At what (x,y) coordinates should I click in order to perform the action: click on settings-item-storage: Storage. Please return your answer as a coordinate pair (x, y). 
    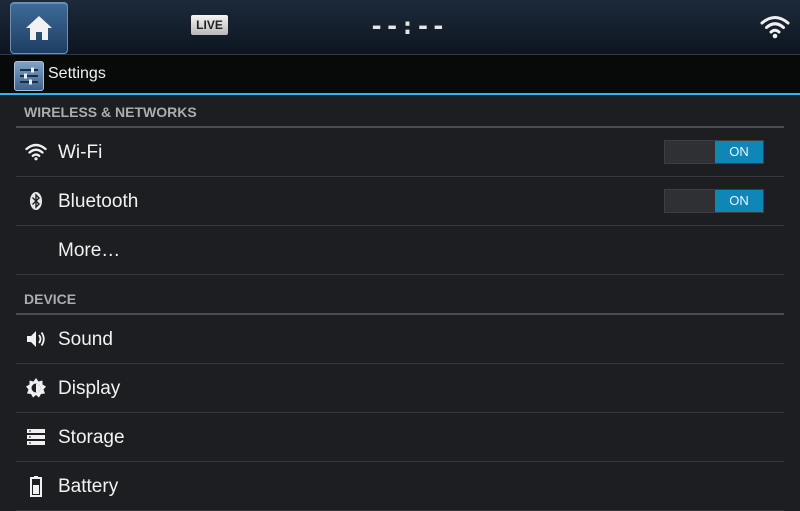
    Looking at the image, I should click on (400, 437).